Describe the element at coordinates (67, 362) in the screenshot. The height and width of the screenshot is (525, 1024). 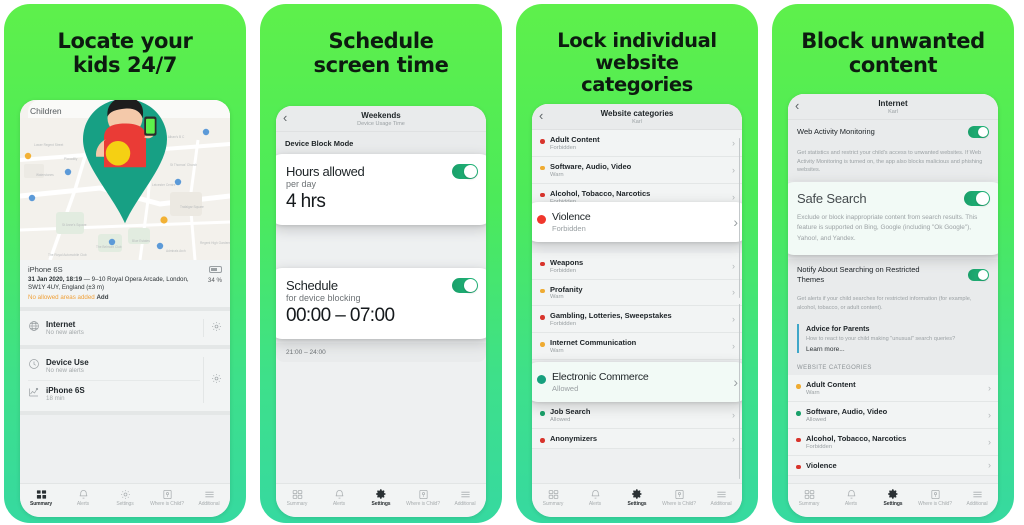
I see `device-use-title: Device Use` at that location.